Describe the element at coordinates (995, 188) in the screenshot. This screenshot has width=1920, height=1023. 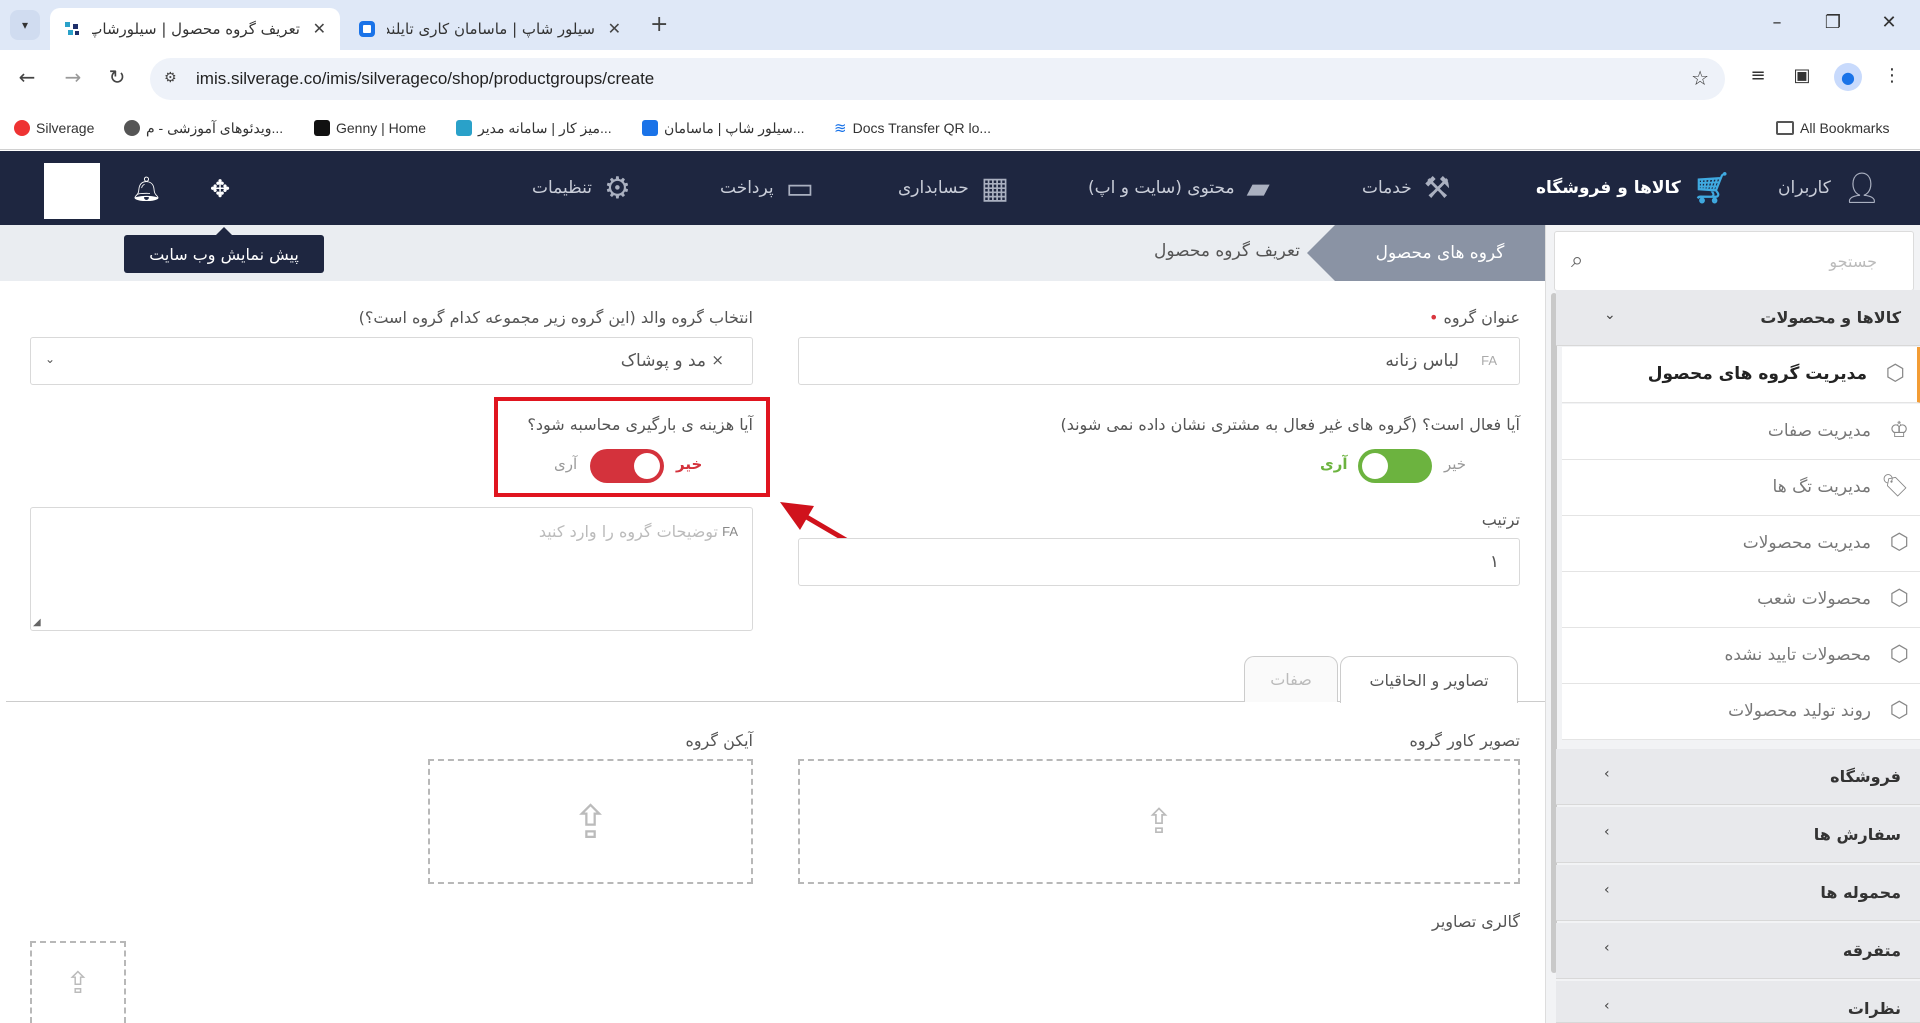
I see `calculator-icon: ▦` at that location.